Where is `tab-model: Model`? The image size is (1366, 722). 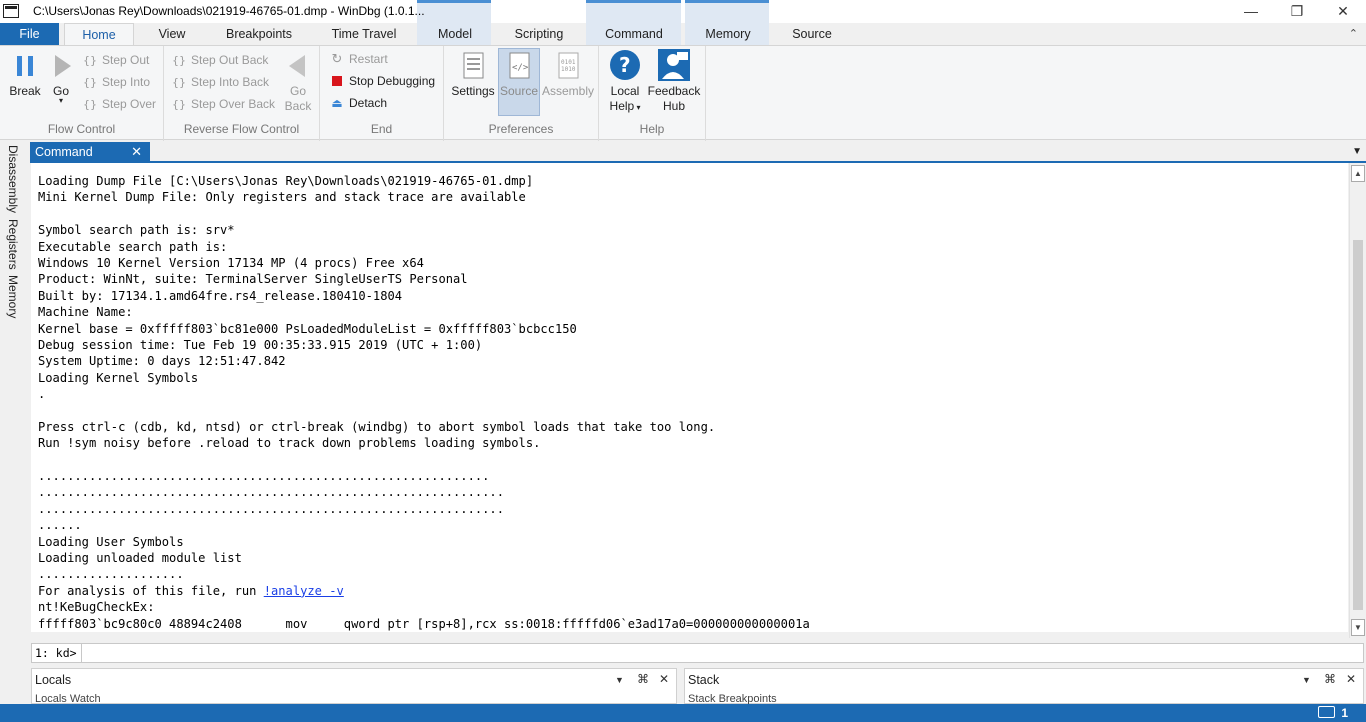
tab-model: Model is located at coordinates (455, 34).